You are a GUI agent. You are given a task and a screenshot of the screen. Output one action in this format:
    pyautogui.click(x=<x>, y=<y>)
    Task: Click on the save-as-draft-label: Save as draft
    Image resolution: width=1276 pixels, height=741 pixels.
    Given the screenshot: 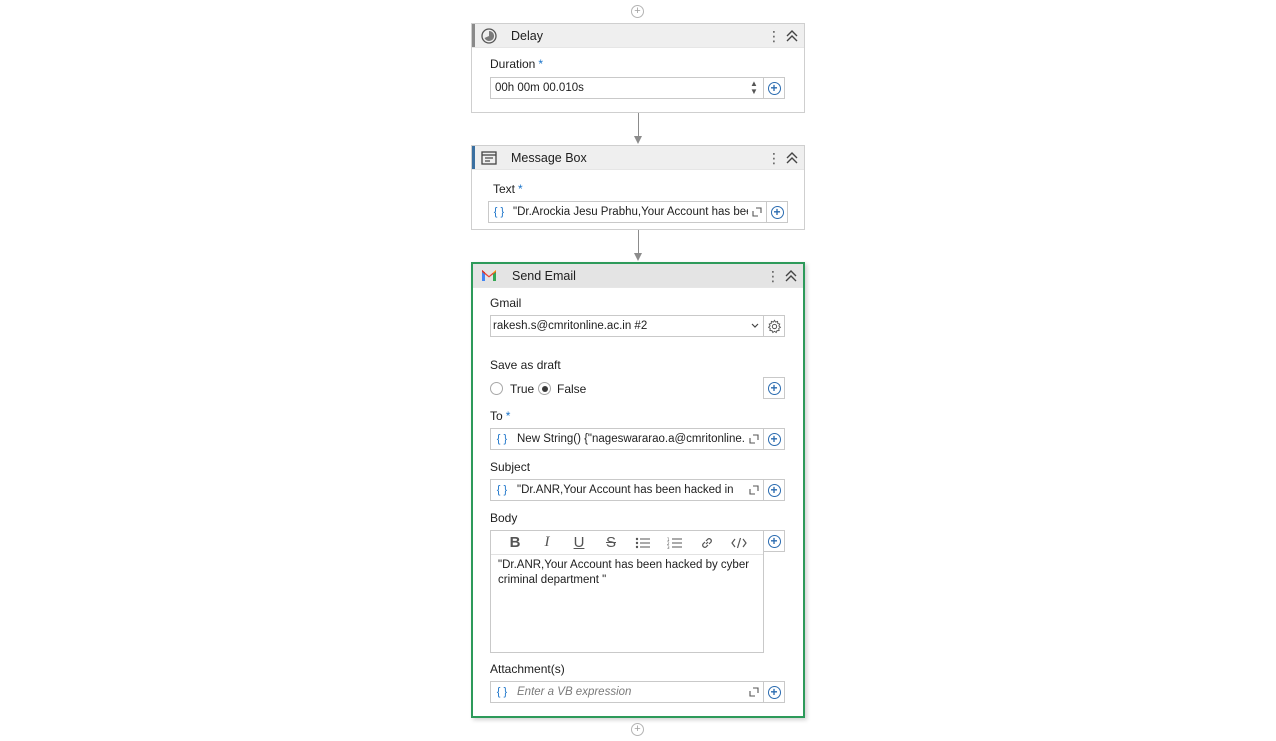 What is the action you would take?
    pyautogui.click(x=525, y=365)
    